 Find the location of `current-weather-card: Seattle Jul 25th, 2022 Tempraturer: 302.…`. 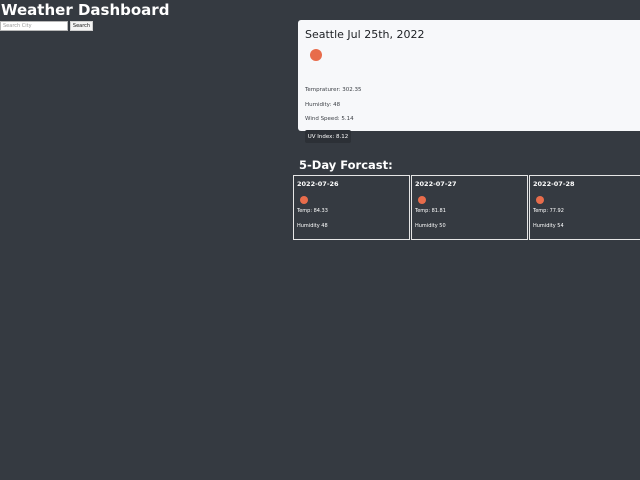

current-weather-card: Seattle Jul 25th, 2022 Tempraturer: 302.… is located at coordinates (469, 81).